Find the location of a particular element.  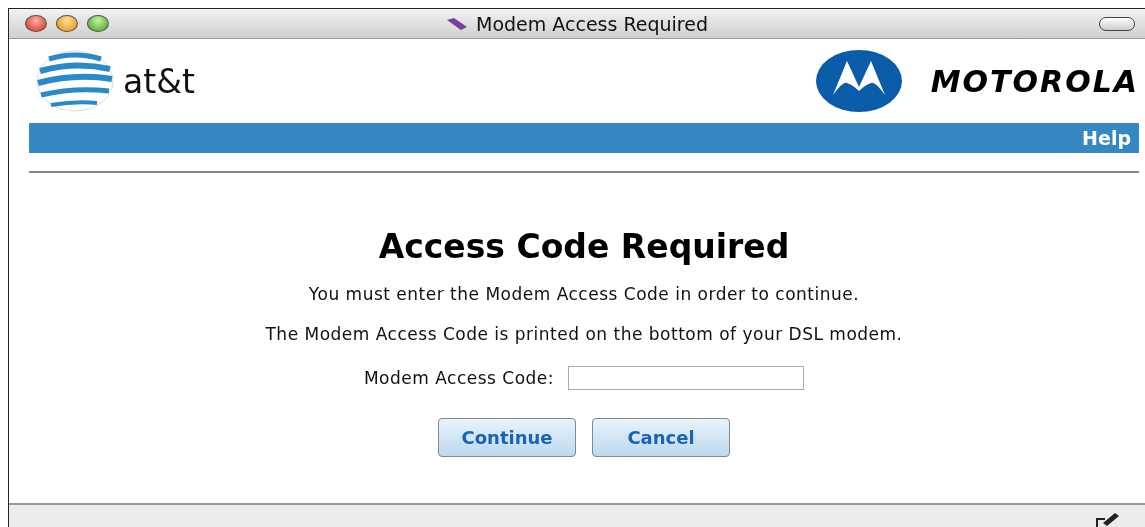

close-button is located at coordinates (36, 23).